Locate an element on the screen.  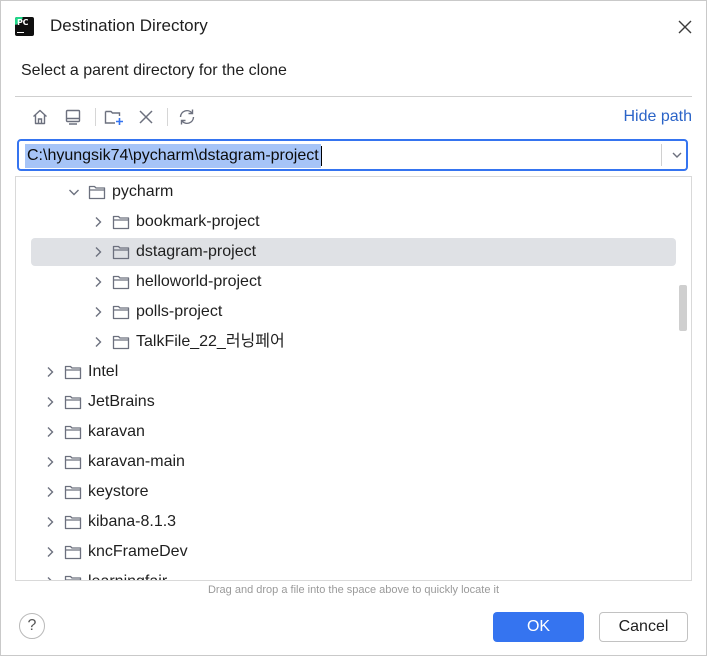
tree-item-label: polls-project is located at coordinates (179, 311).